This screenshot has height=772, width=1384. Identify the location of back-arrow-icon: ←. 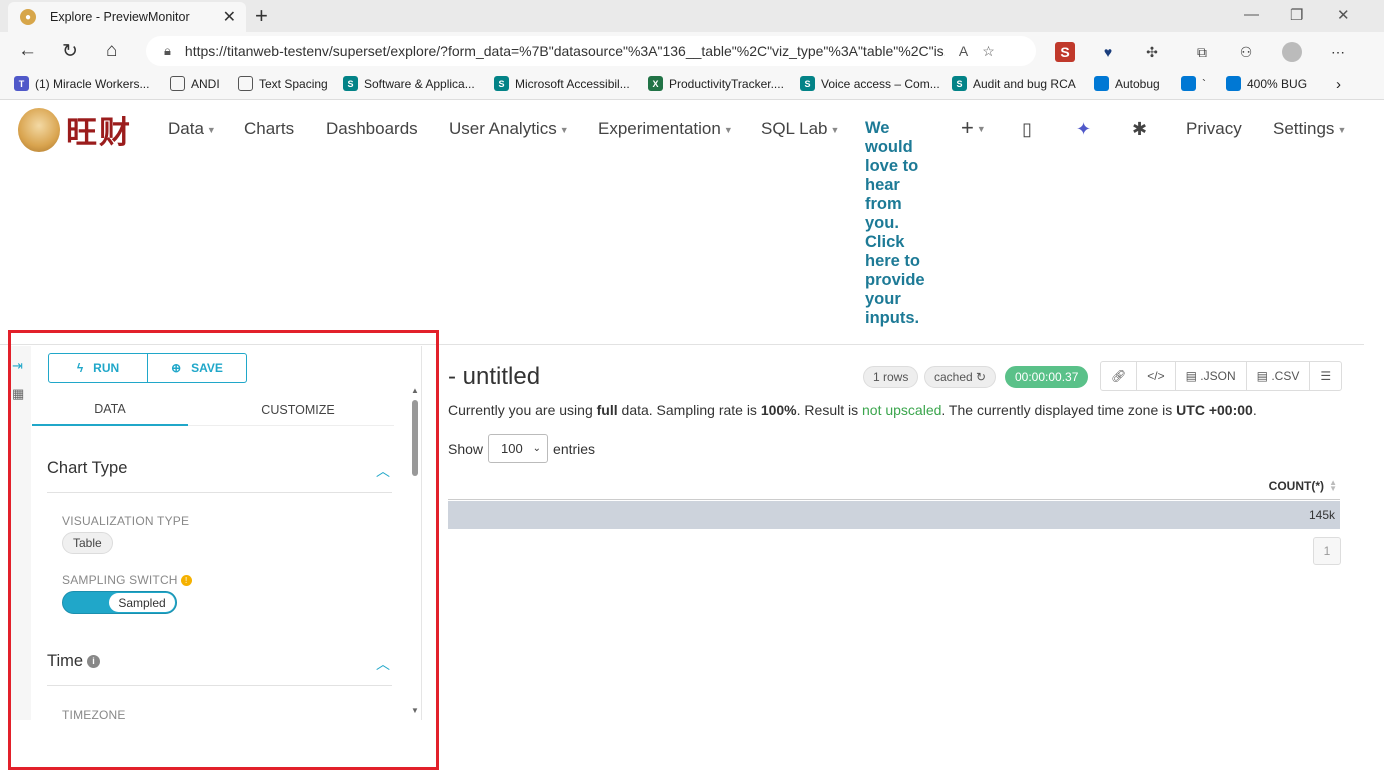
(27, 51).